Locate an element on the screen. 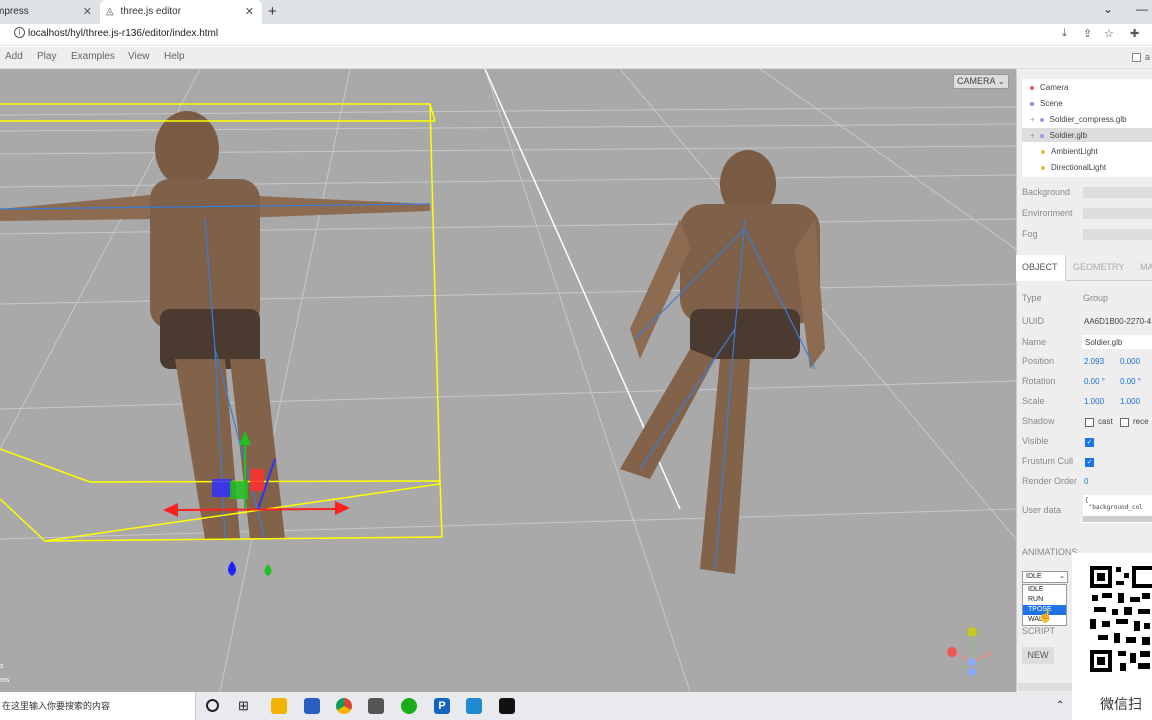 The image size is (1152, 720). user-data-scrollbar is located at coordinates (1117, 519).